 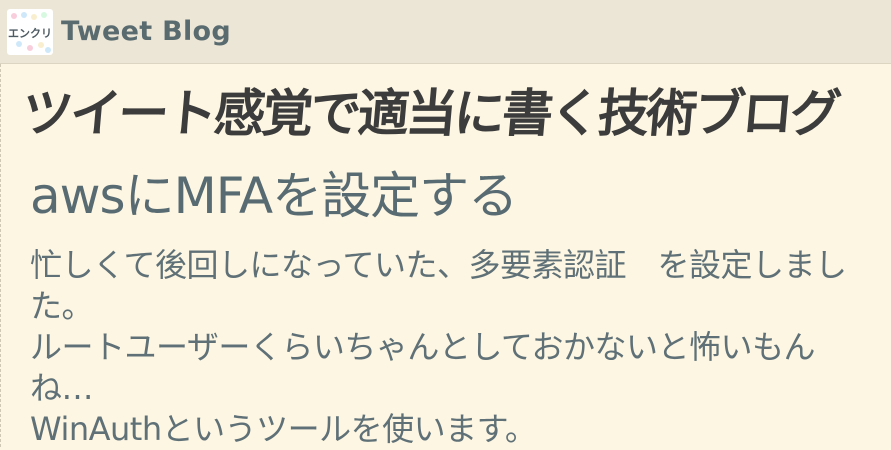 I want to click on left-dashed-rule, so click(x=0, y=255).